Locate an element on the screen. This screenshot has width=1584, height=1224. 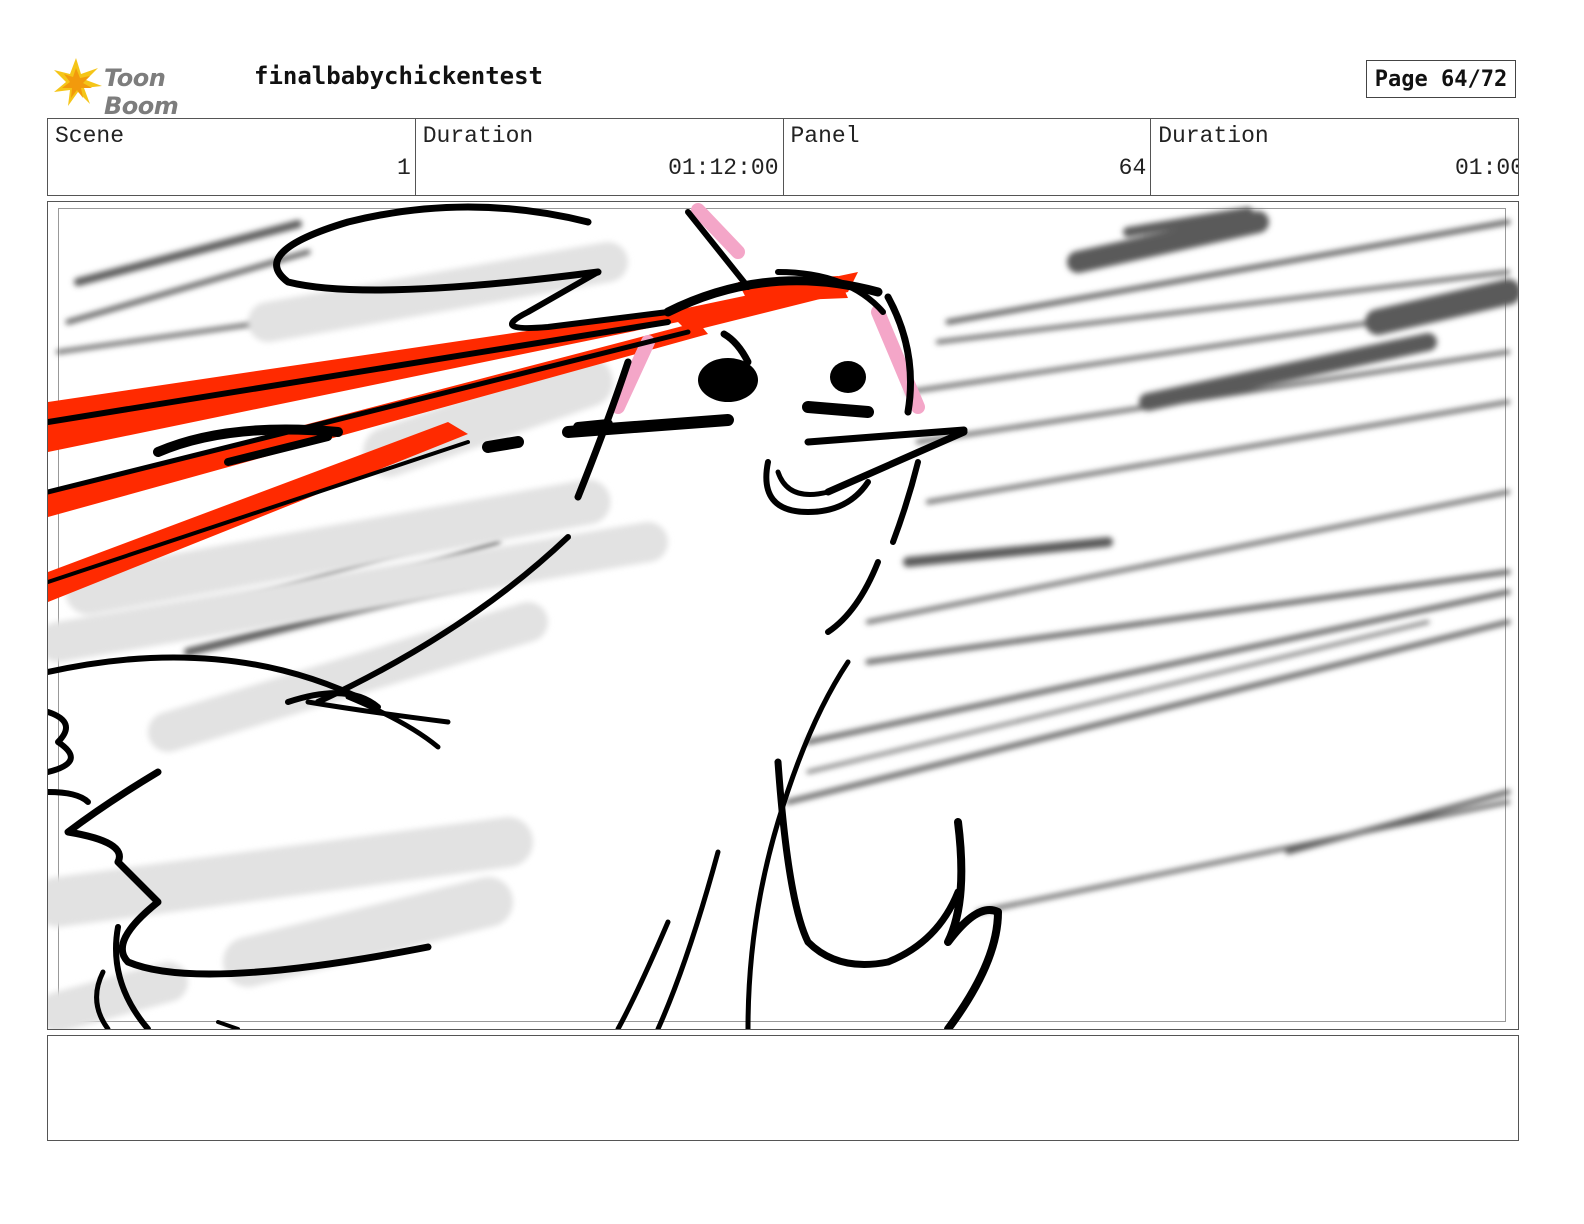
scene-duration-value: 01:12:00 is located at coordinates (723, 168).